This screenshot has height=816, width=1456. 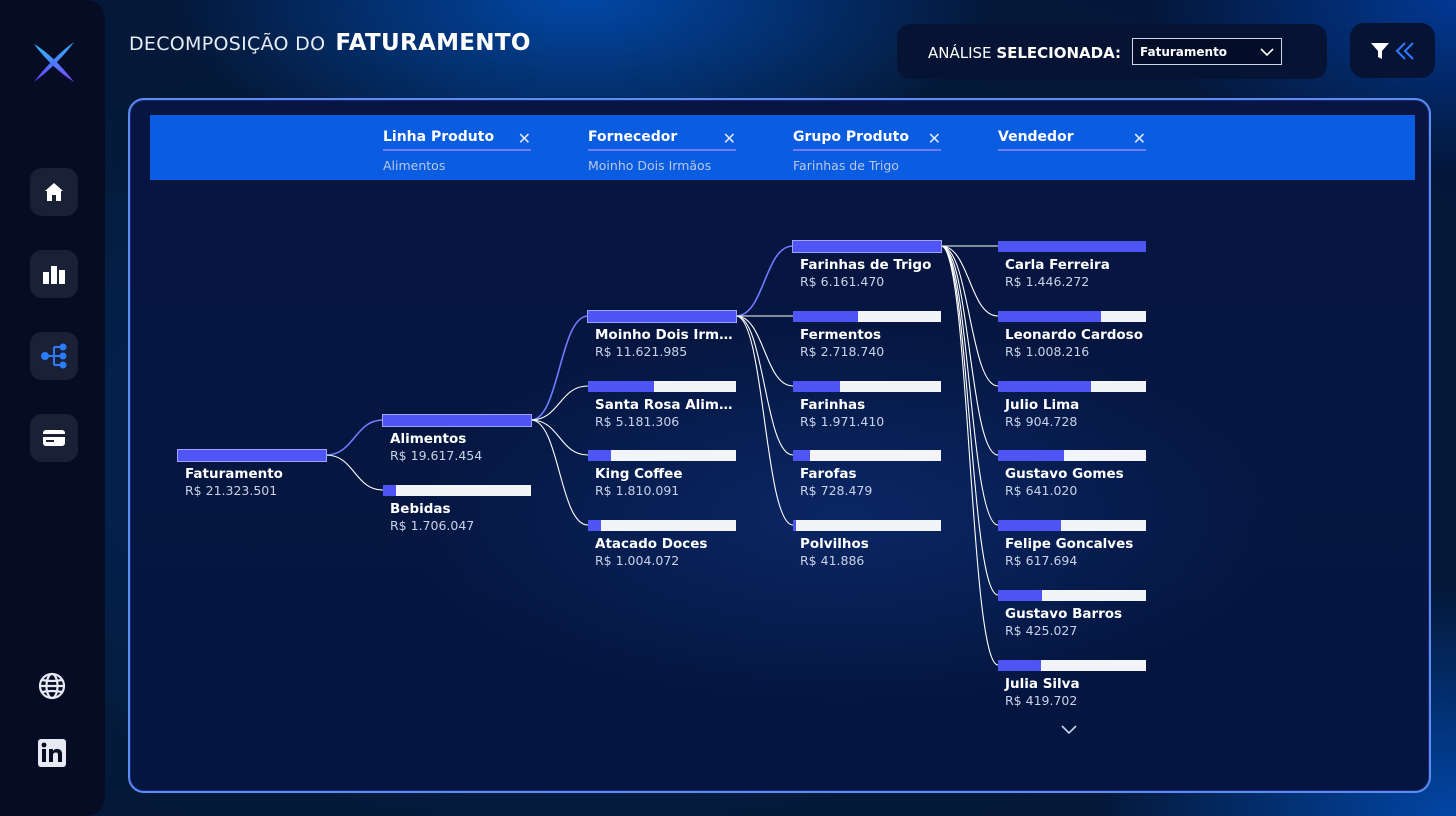 I want to click on node-label: Felipe Goncalves, so click(x=1069, y=544).